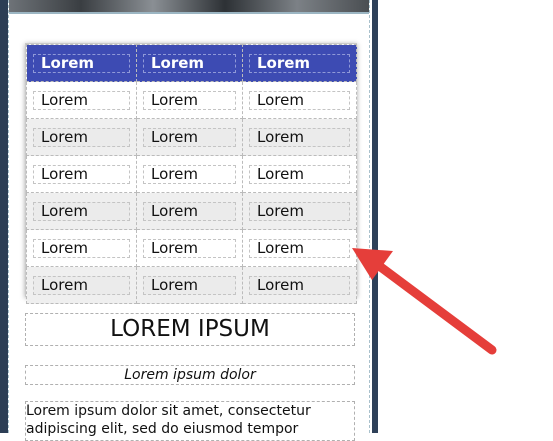 The height and width of the screenshot is (441, 553). I want to click on table-header-row: Lorem Lorem Lorem, so click(191, 63).